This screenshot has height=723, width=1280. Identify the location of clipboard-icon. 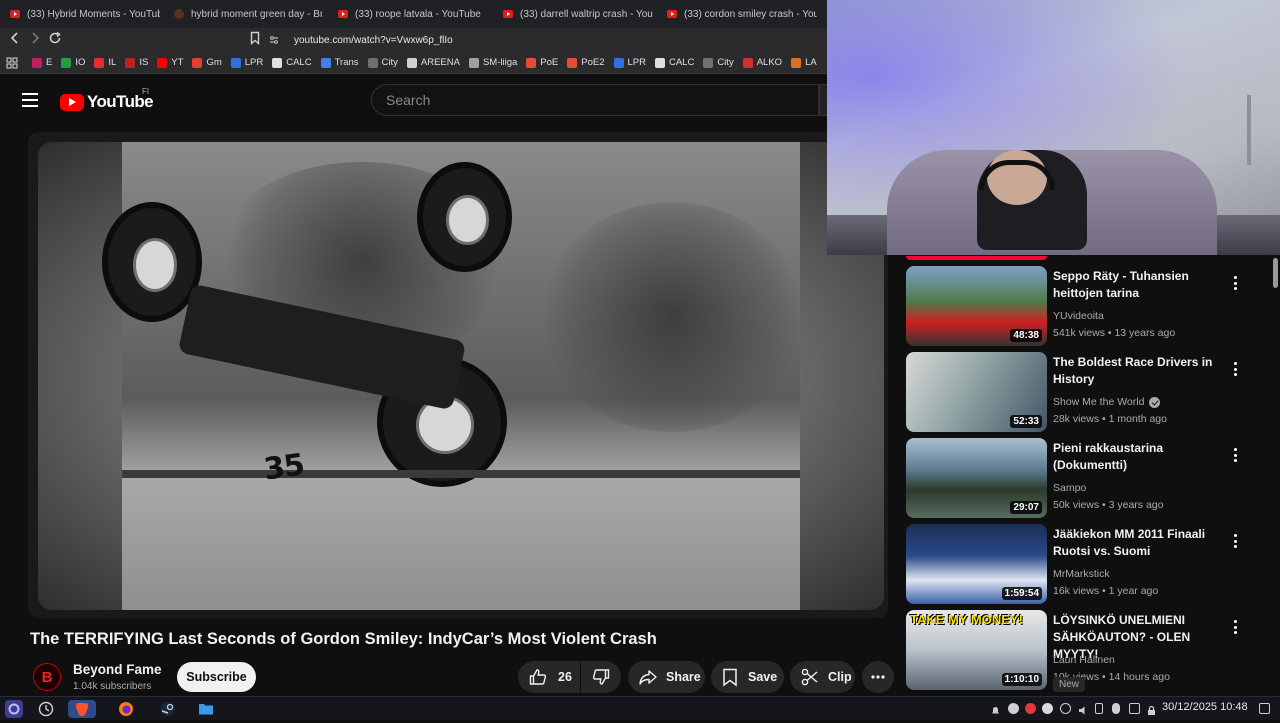
(1099, 708).